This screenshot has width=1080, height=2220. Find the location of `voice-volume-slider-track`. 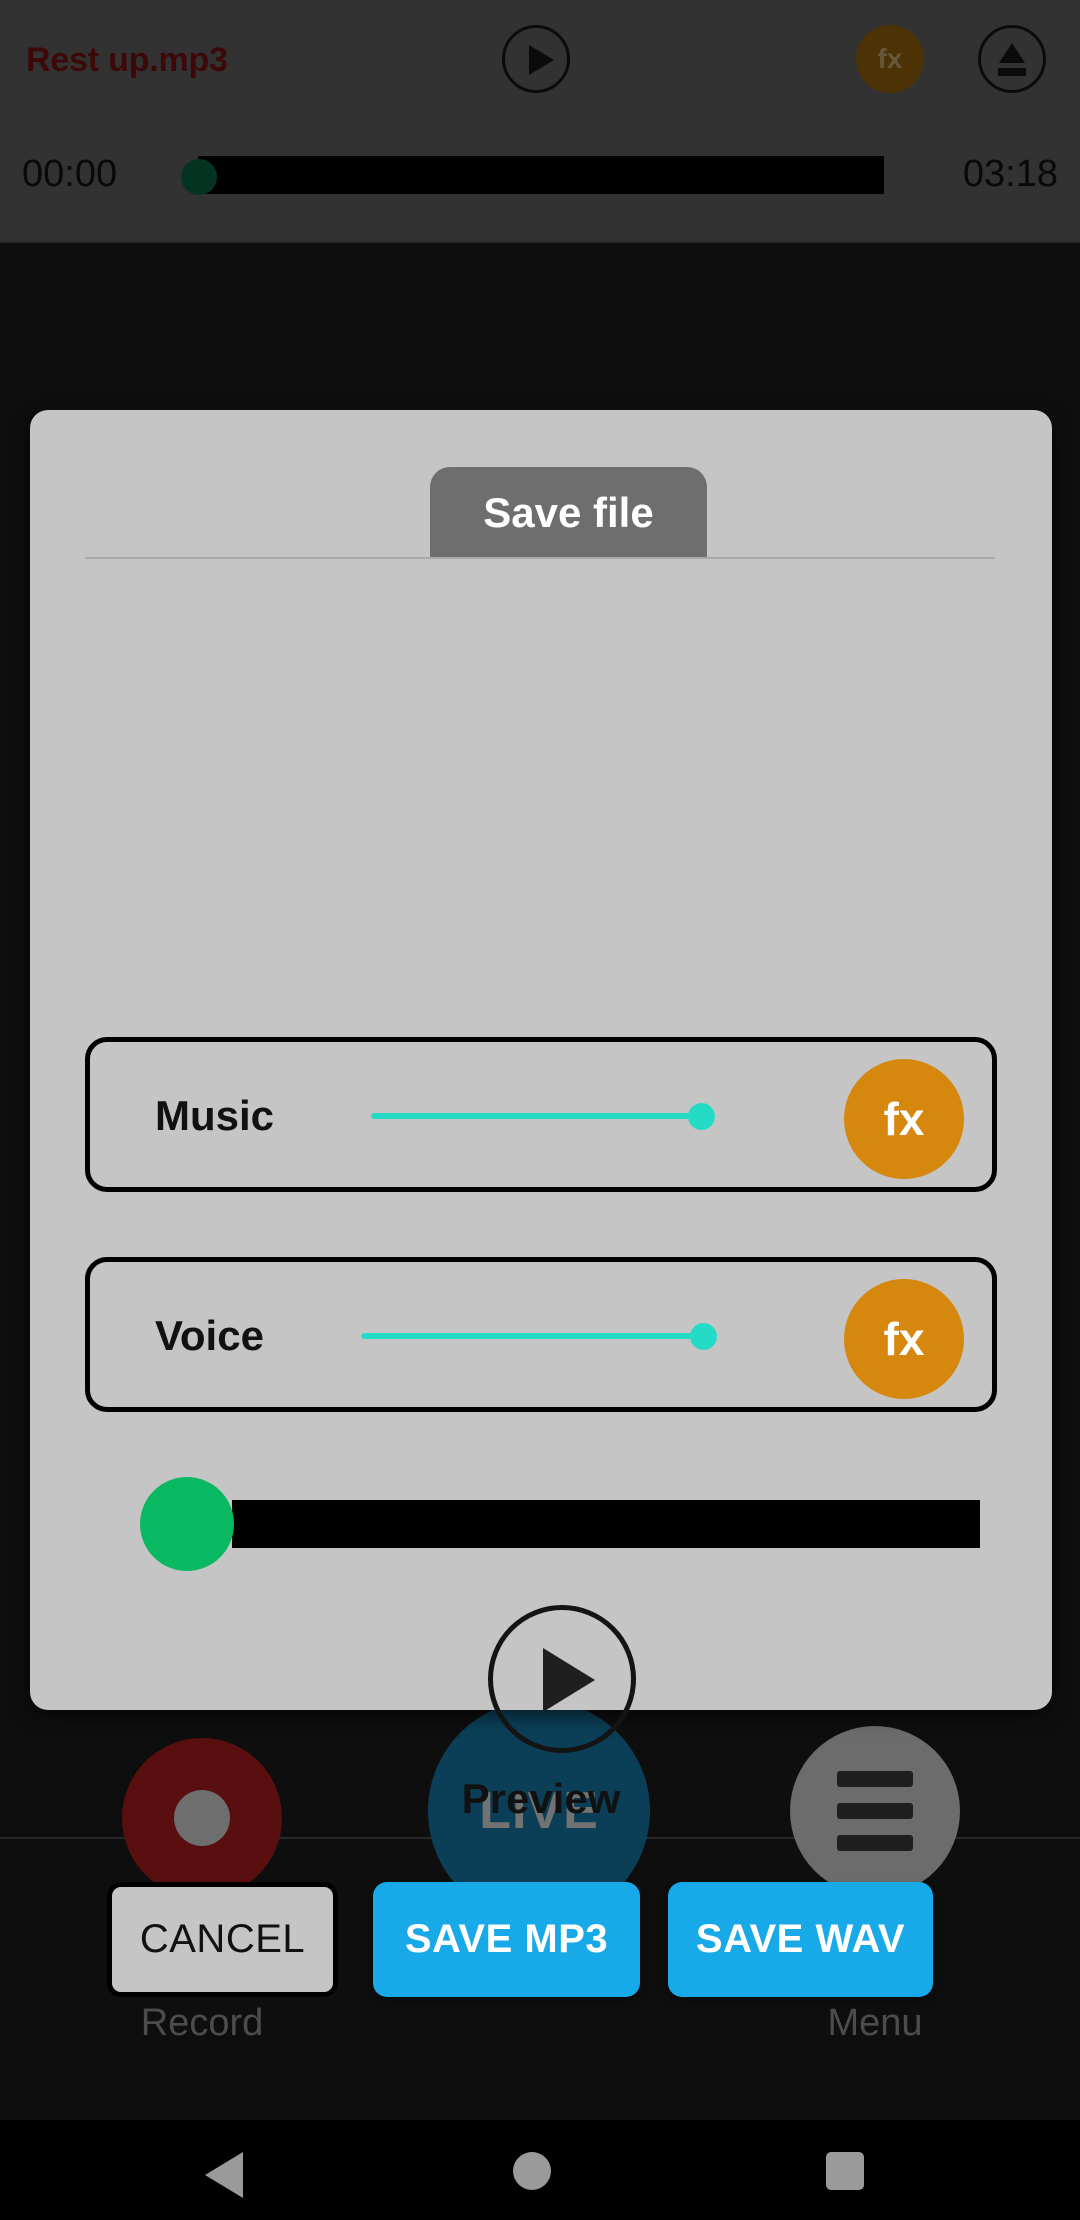

voice-volume-slider-track is located at coordinates (532, 1336).